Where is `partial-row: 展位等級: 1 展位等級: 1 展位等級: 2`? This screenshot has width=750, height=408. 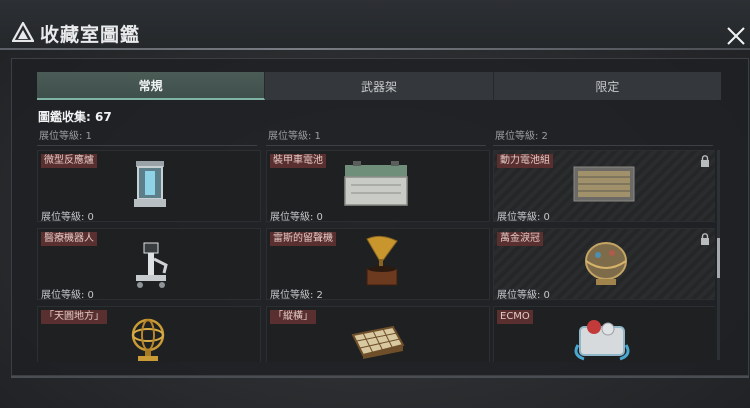 partial-row: 展位等級: 1 展位等級: 1 展位等級: 2 is located at coordinates (376, 136).